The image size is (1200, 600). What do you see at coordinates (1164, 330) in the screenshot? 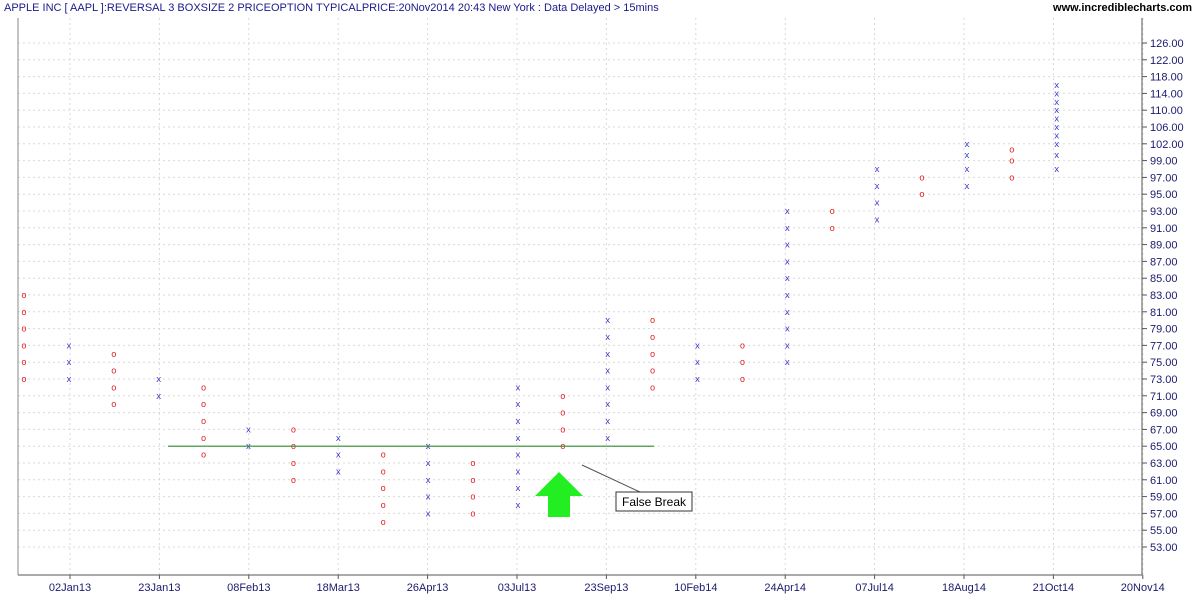
I see `y-tick-label: 79.00` at bounding box center [1164, 330].